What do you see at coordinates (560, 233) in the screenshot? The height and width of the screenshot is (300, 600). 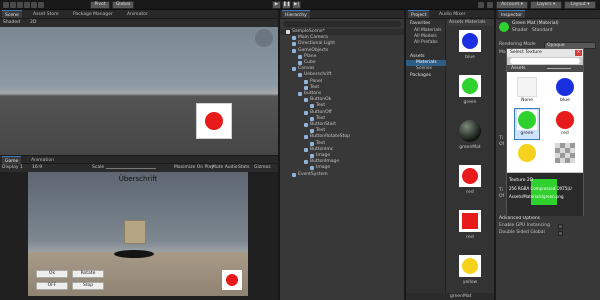 I see `double-sided-gi-checkbox` at bounding box center [560, 233].